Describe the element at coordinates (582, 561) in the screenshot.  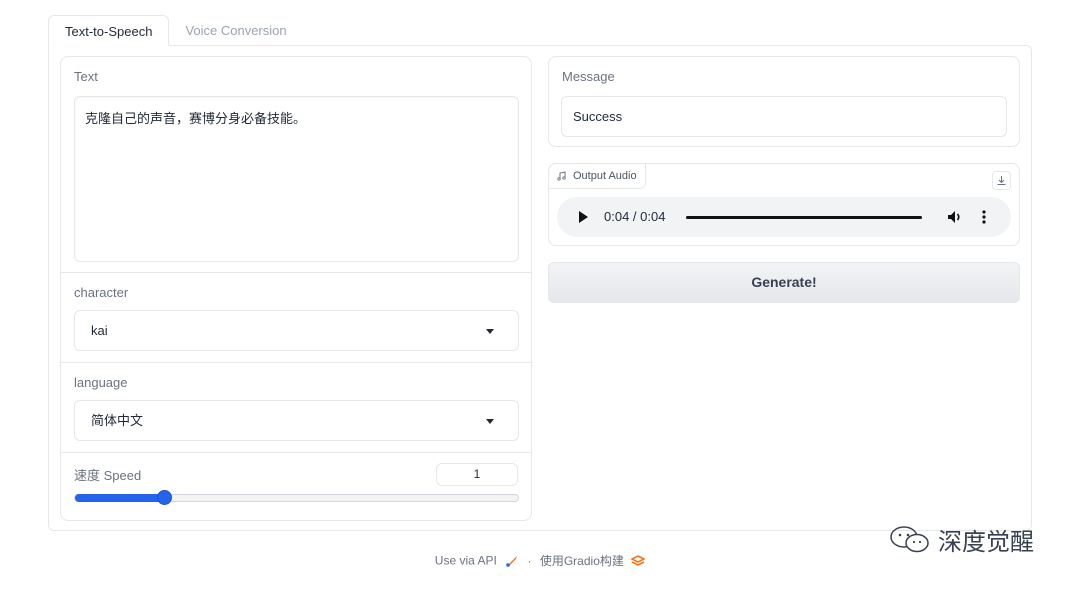
I see `built-with-gradio-link: 使用Gradio构建` at that location.